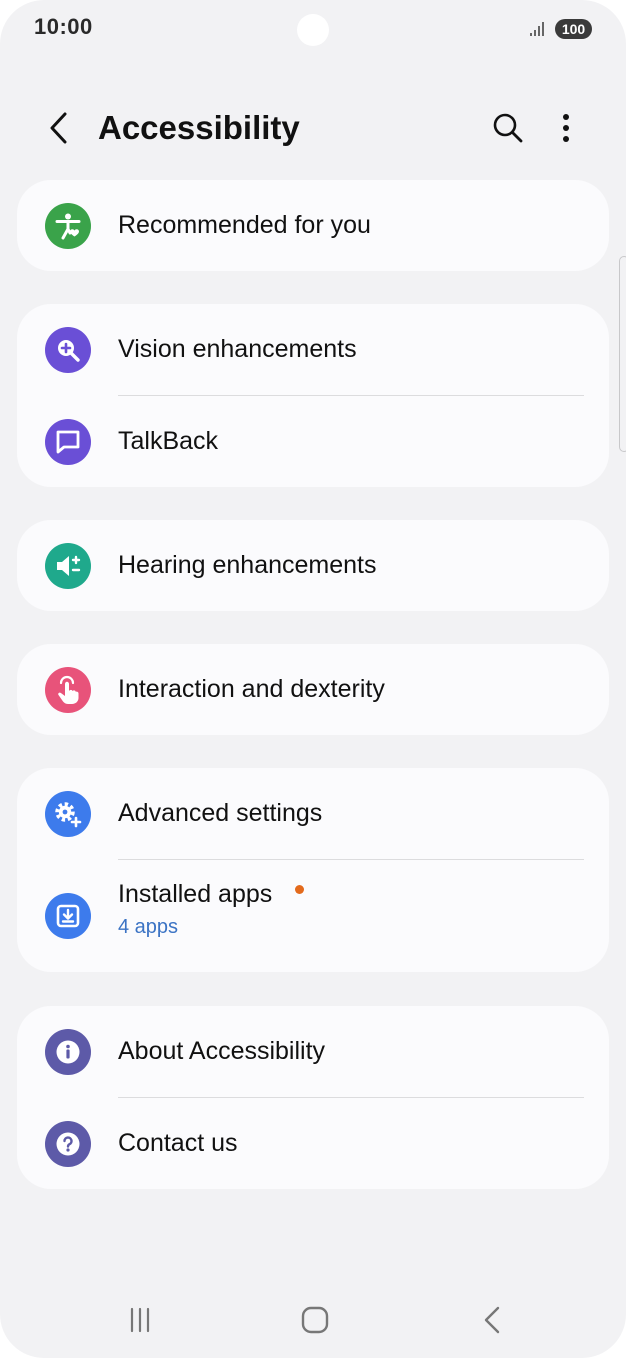  Describe the element at coordinates (247, 565) in the screenshot. I see `hearing-enhancements-label: Hearing enhancements` at that location.